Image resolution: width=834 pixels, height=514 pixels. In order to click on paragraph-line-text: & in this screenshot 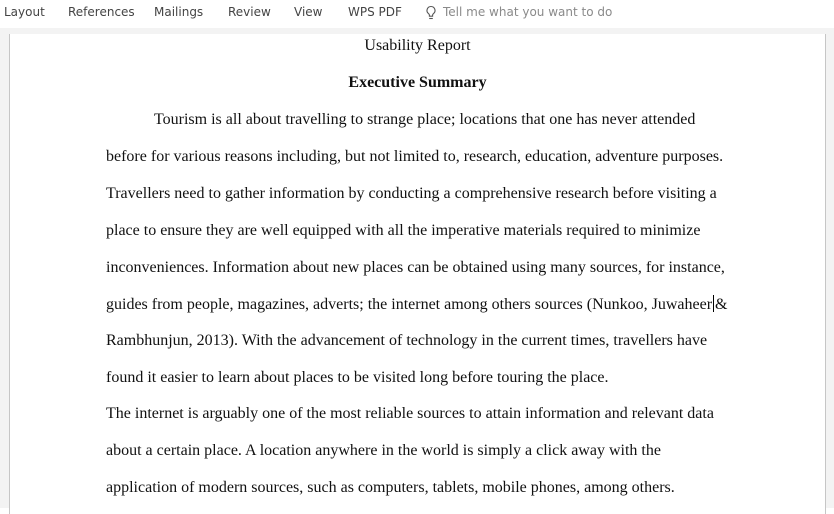, I will do `click(721, 304)`.